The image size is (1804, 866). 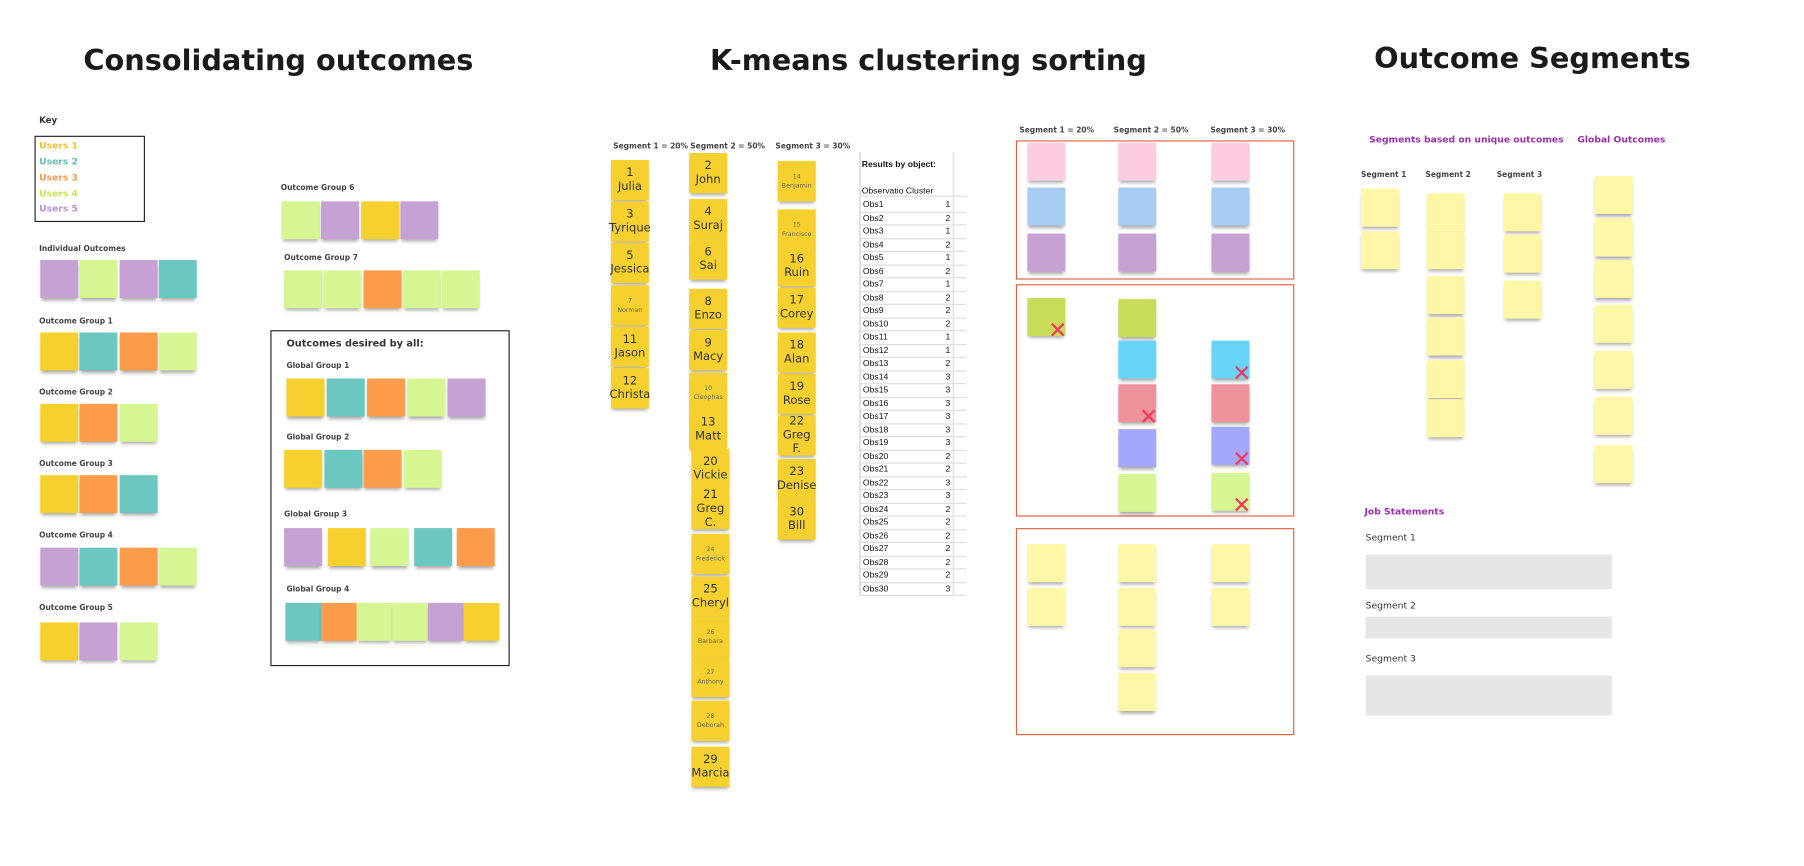 I want to click on person-sticky-gregf: 22 Greg F., so click(x=796, y=435).